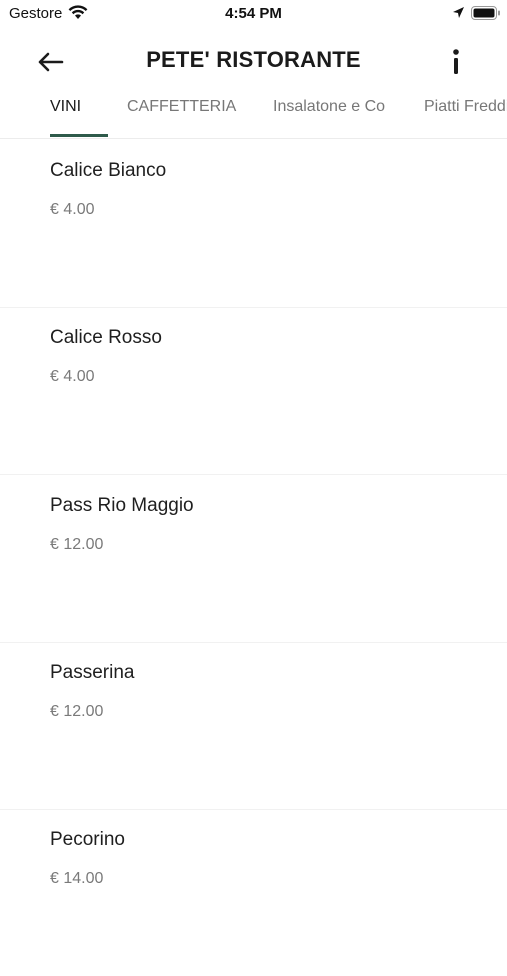  I want to click on tab-insalatone: Insalatone e Co, so click(329, 107).